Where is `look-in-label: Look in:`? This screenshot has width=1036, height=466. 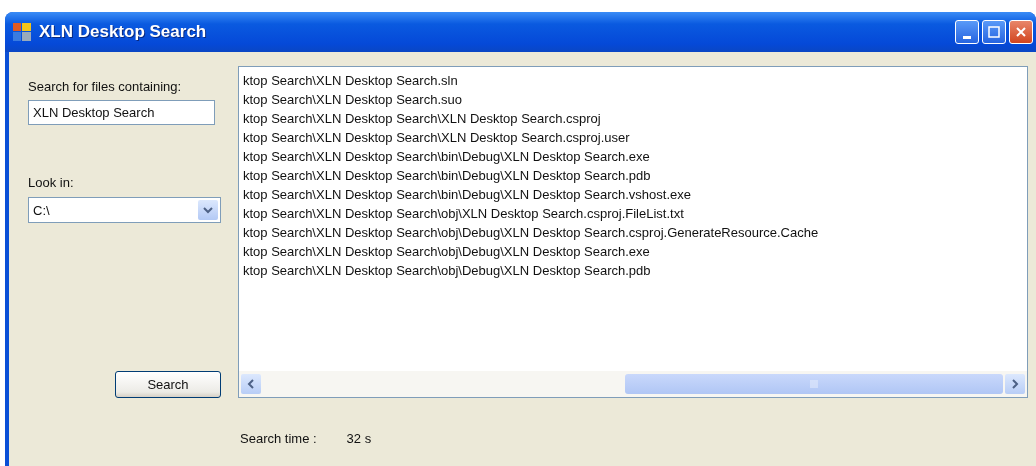
look-in-label: Look in: is located at coordinates (51, 182).